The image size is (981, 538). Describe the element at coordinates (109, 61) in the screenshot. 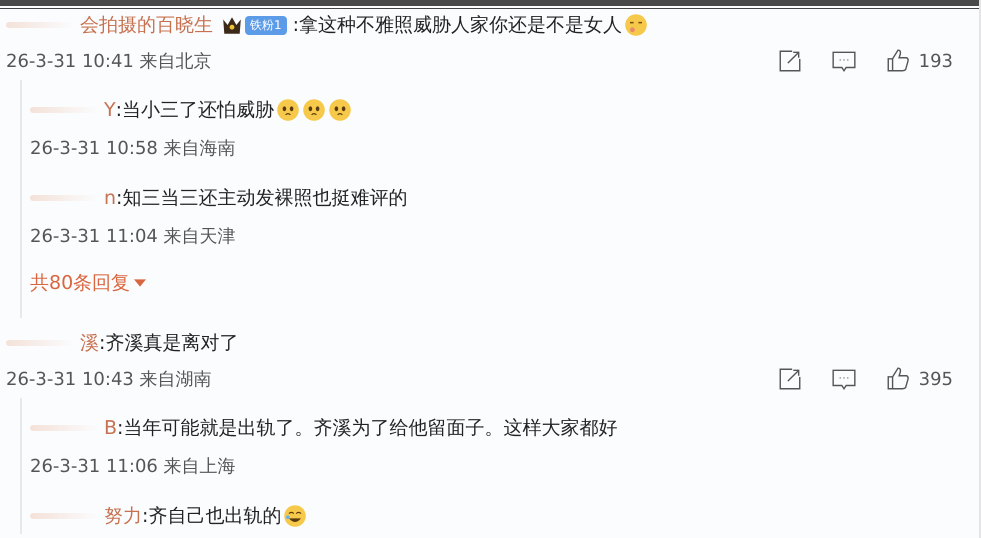

I see `comment-meta: 26-3-31 10:41 来自北京` at that location.